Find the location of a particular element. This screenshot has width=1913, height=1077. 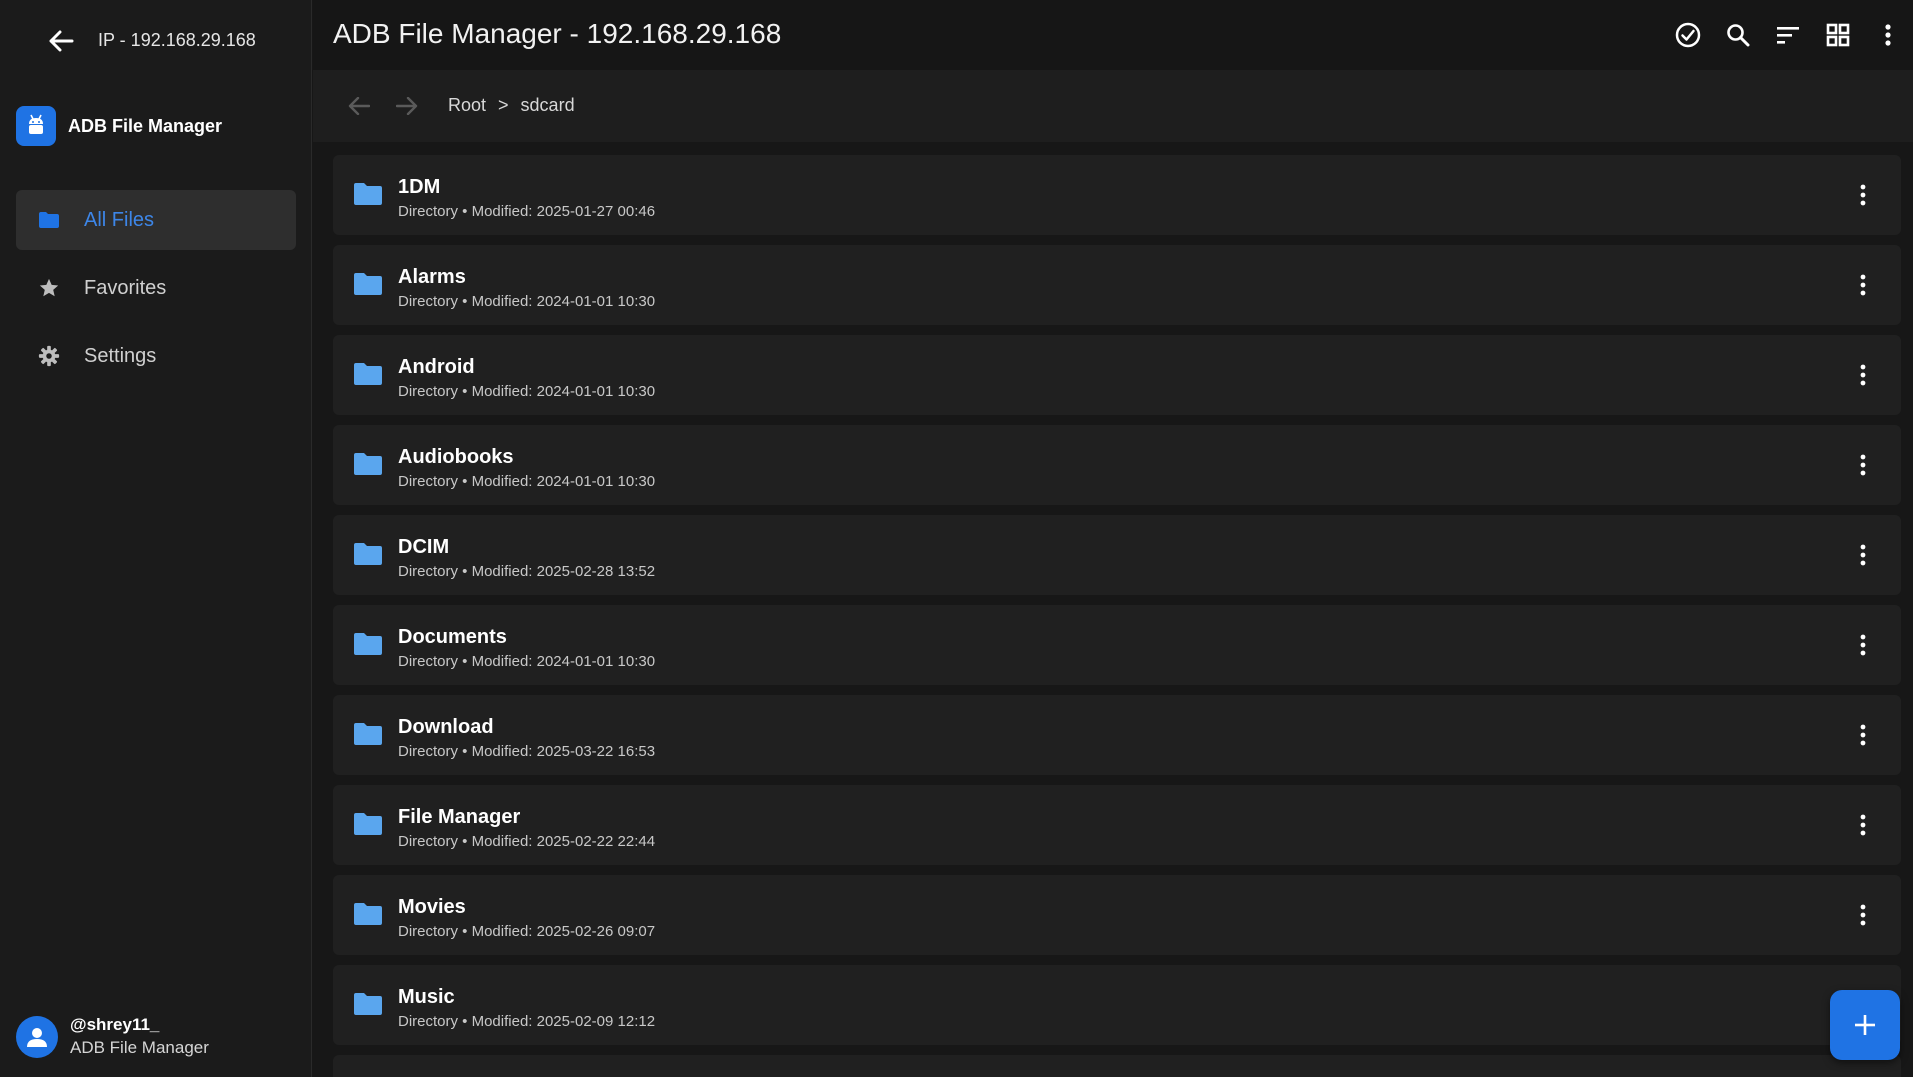

breadcrumb-root: Root is located at coordinates (467, 105).